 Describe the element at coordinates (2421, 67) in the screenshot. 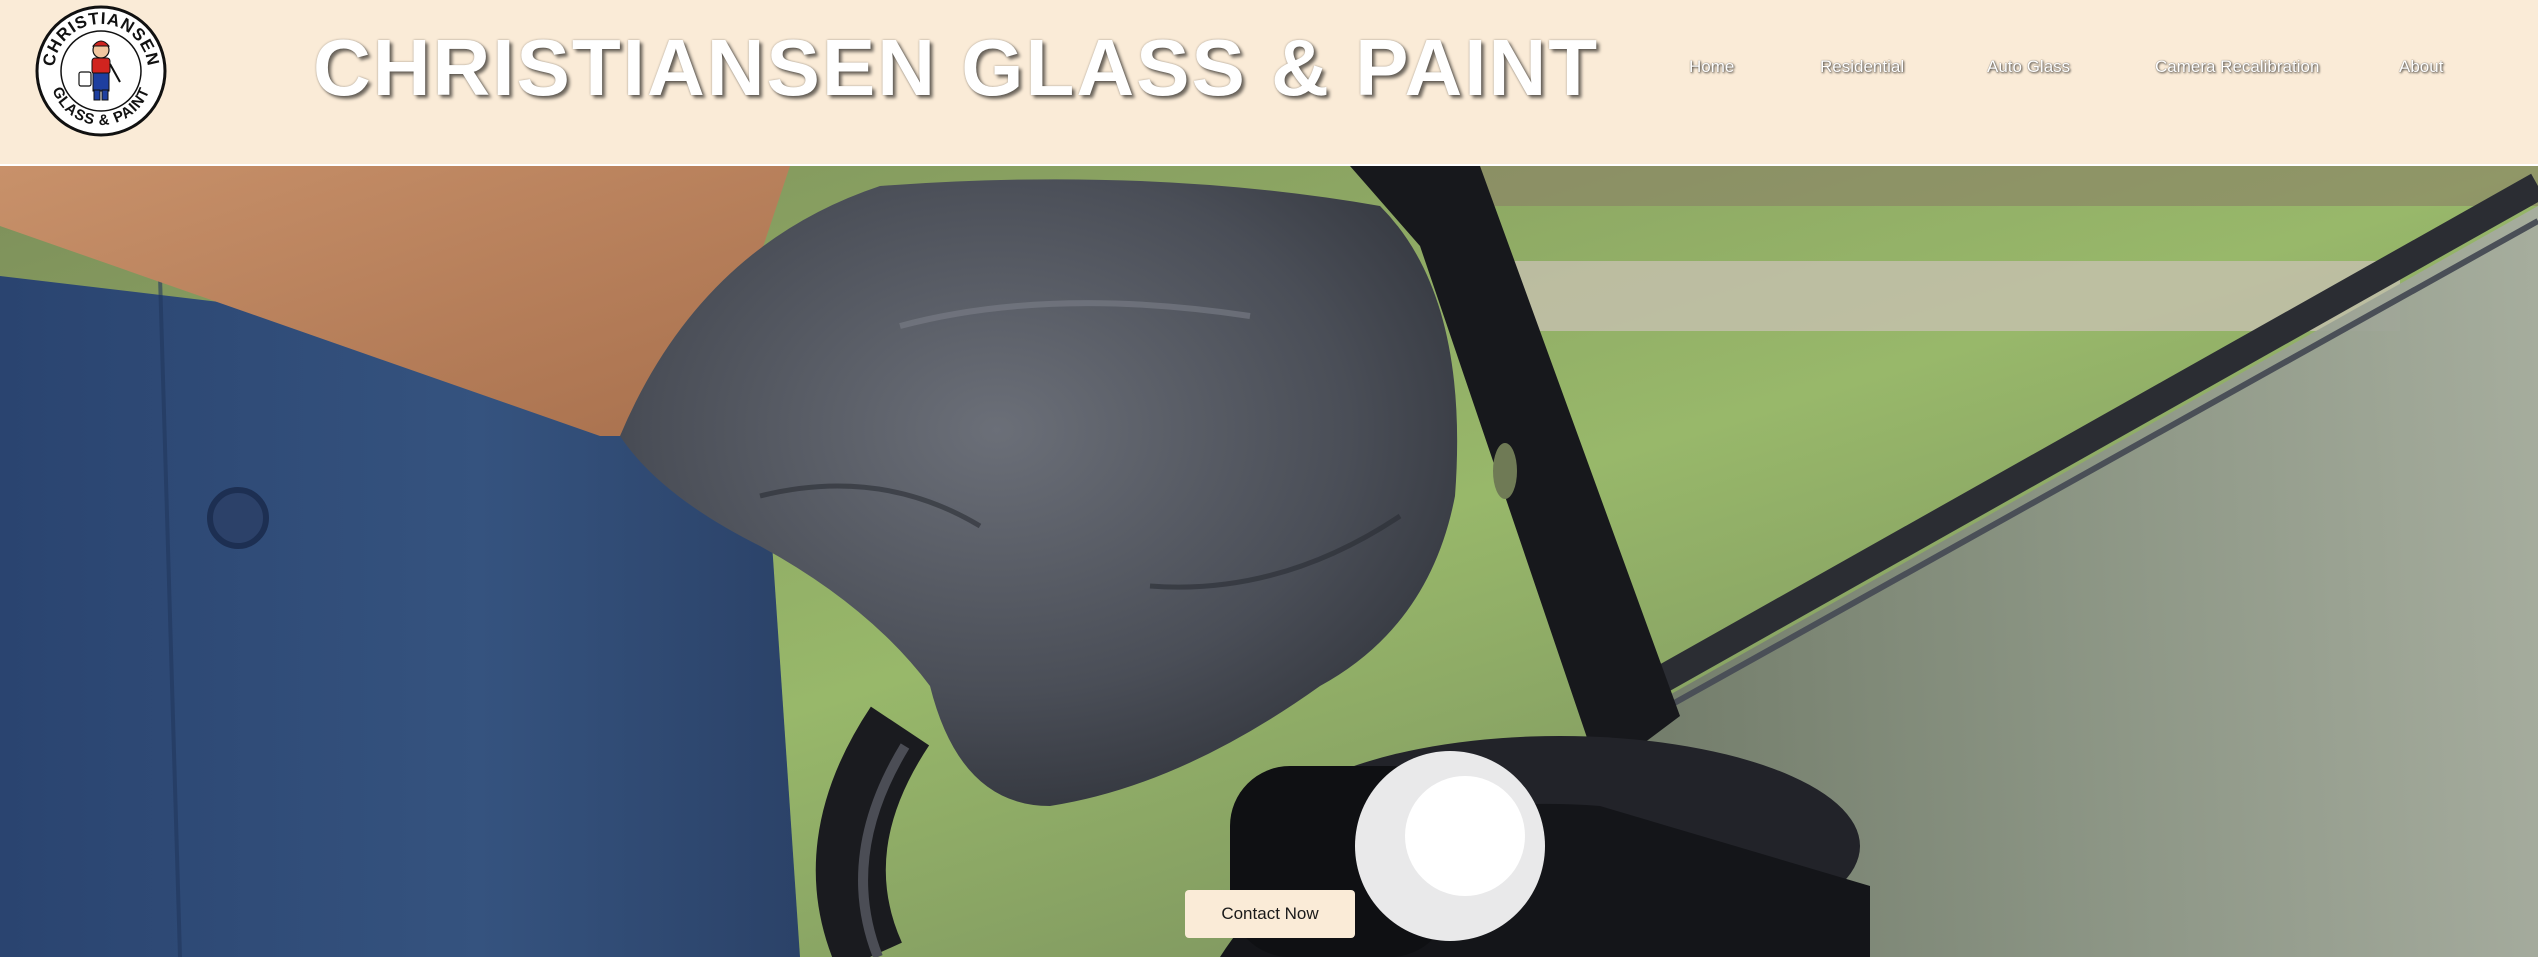

I see `nav-link-about: About` at that location.